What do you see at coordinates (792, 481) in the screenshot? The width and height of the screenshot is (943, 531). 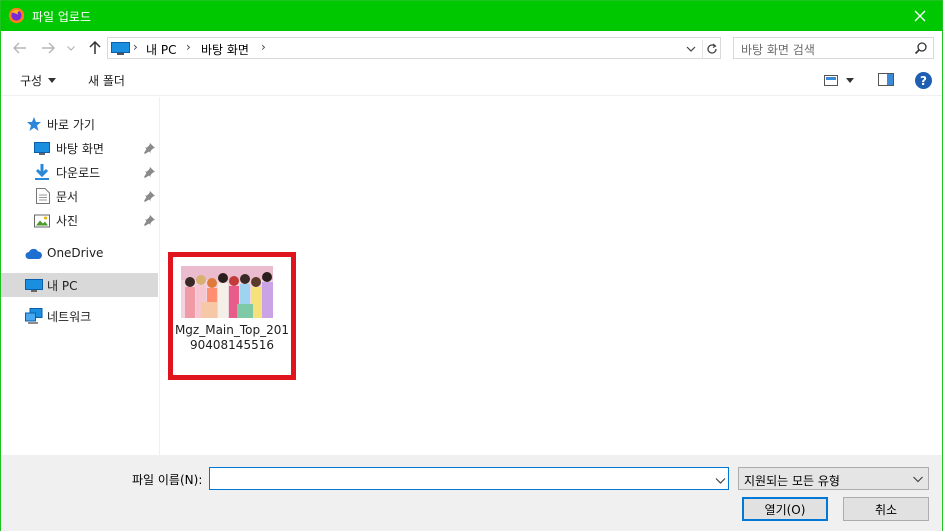 I see `filetype-label: 지원되는 모든 유형` at bounding box center [792, 481].